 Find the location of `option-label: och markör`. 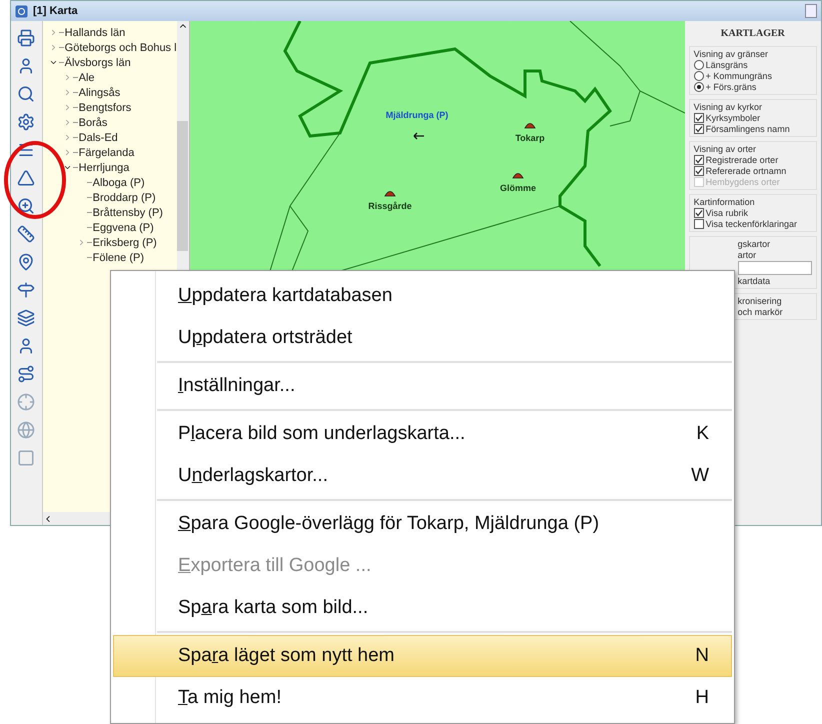

option-label: och markör is located at coordinates (761, 312).